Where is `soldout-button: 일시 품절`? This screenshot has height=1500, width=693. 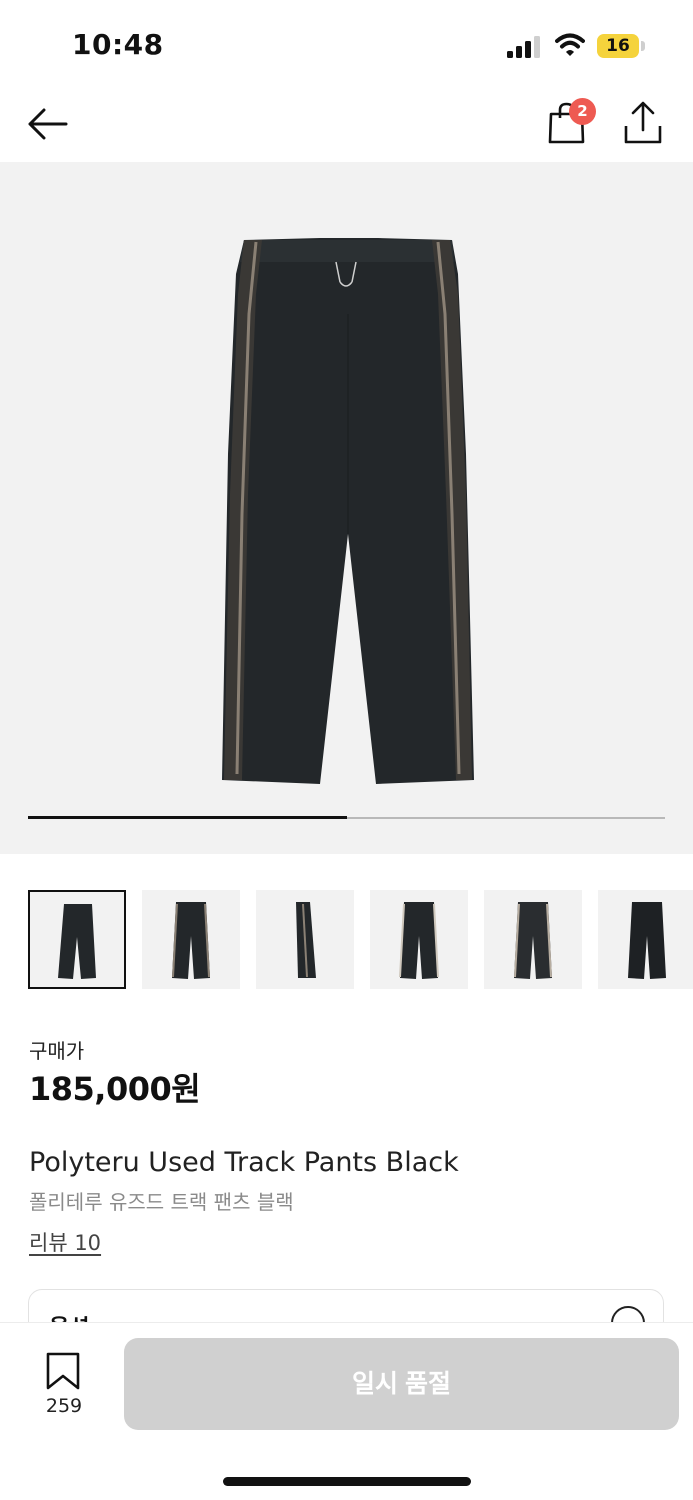 soldout-button: 일시 품절 is located at coordinates (401, 1384).